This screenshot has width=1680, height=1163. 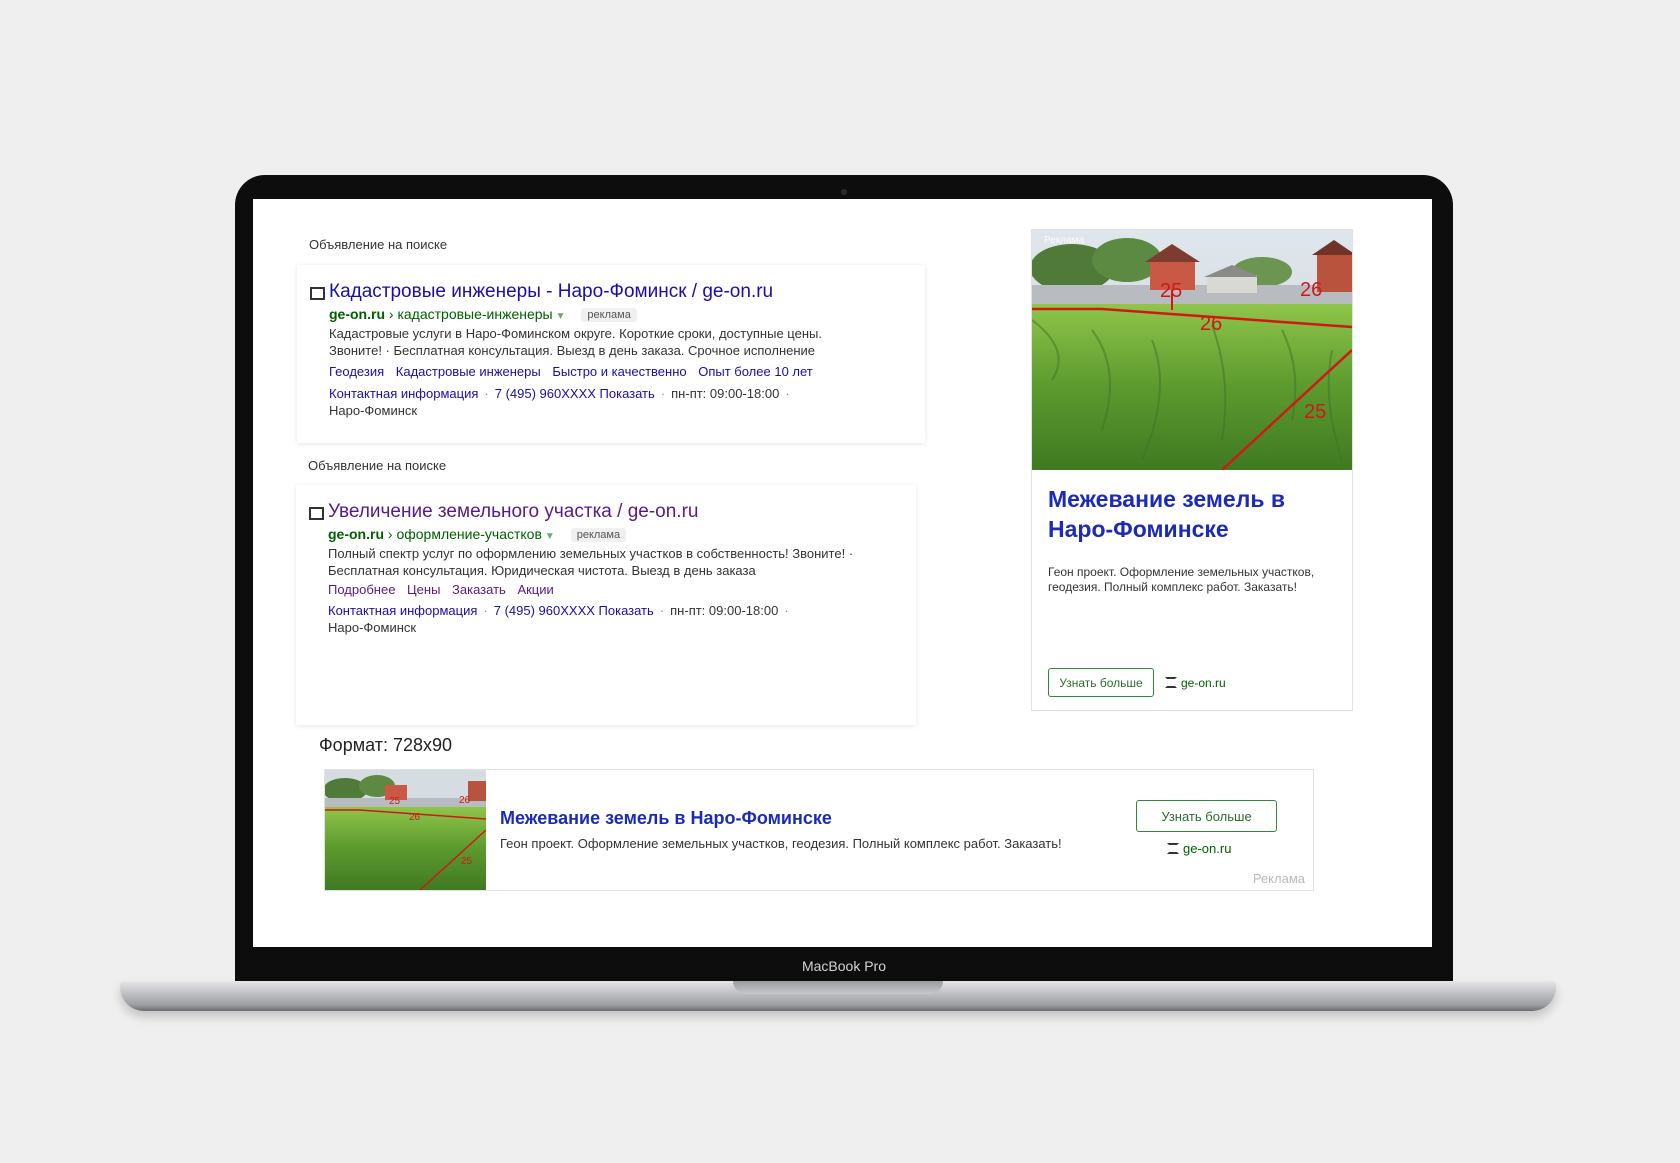 What do you see at coordinates (385, 745) in the screenshot?
I see `format-label: Формат: 728х90` at bounding box center [385, 745].